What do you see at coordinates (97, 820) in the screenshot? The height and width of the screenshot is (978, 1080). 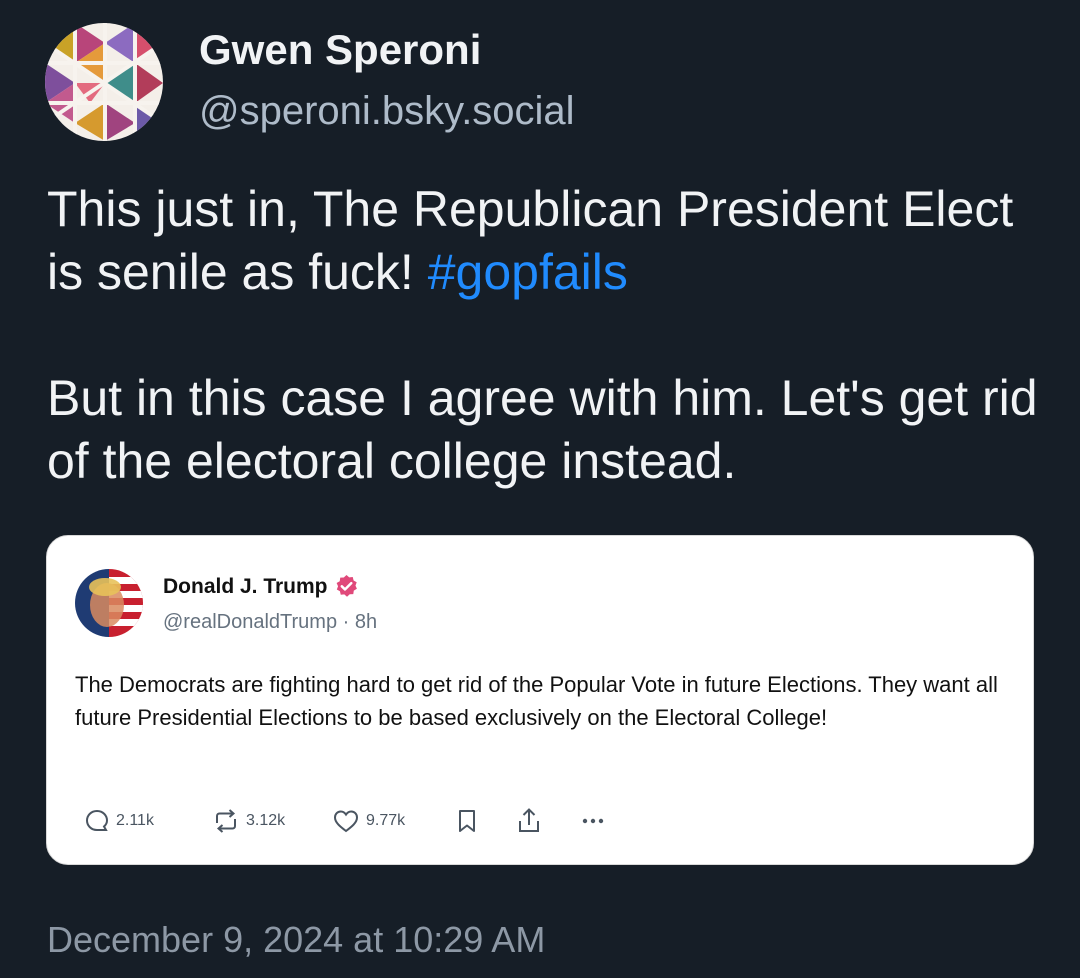 I see `reply-icon` at bounding box center [97, 820].